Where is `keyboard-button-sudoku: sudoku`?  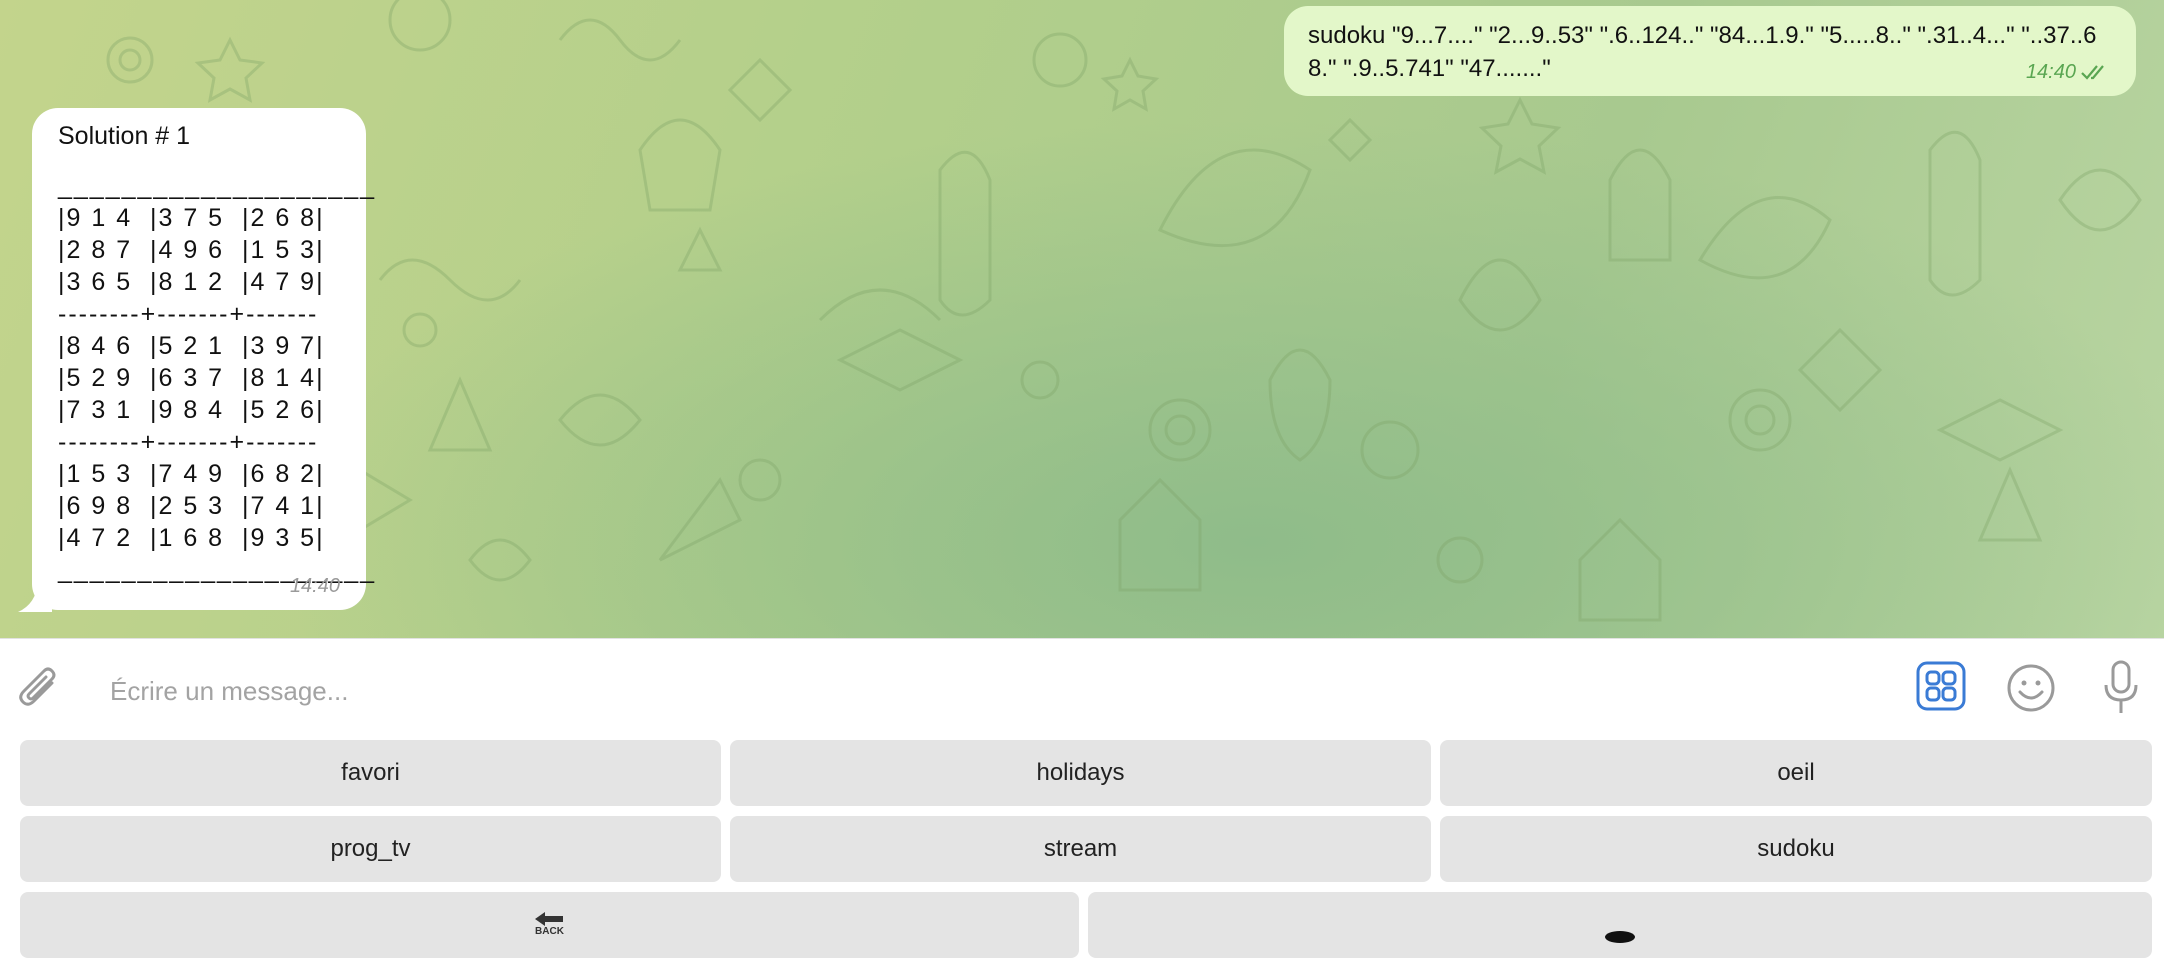 keyboard-button-sudoku: sudoku is located at coordinates (1796, 849).